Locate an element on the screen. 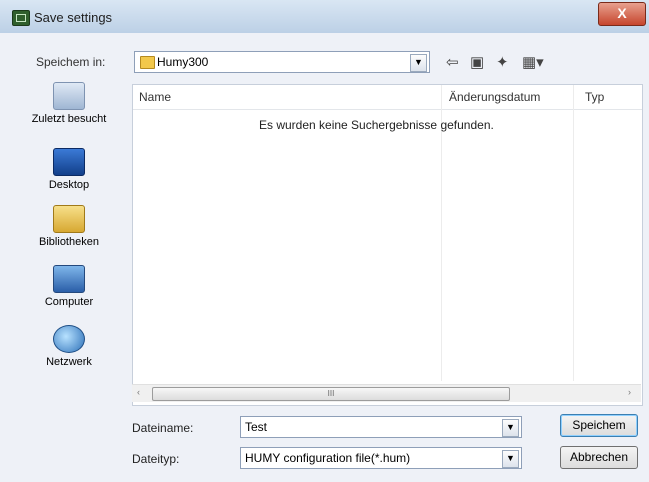 The width and height of the screenshot is (649, 482). recent-places-icon is located at coordinates (69, 96).